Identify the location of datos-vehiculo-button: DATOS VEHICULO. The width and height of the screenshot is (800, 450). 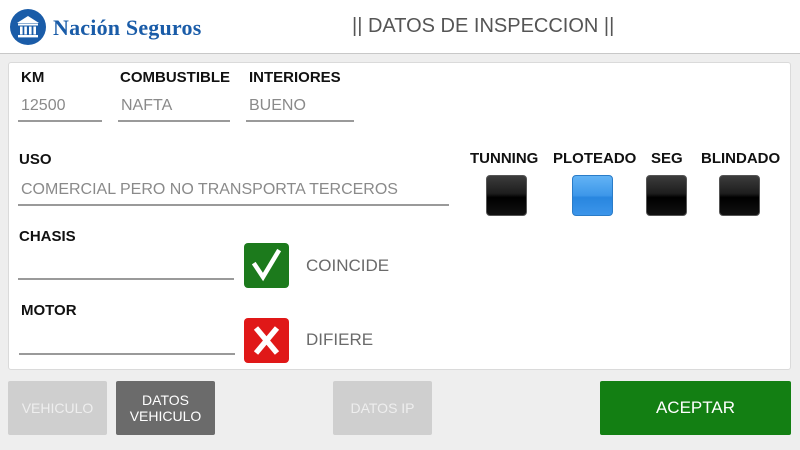
(165, 408).